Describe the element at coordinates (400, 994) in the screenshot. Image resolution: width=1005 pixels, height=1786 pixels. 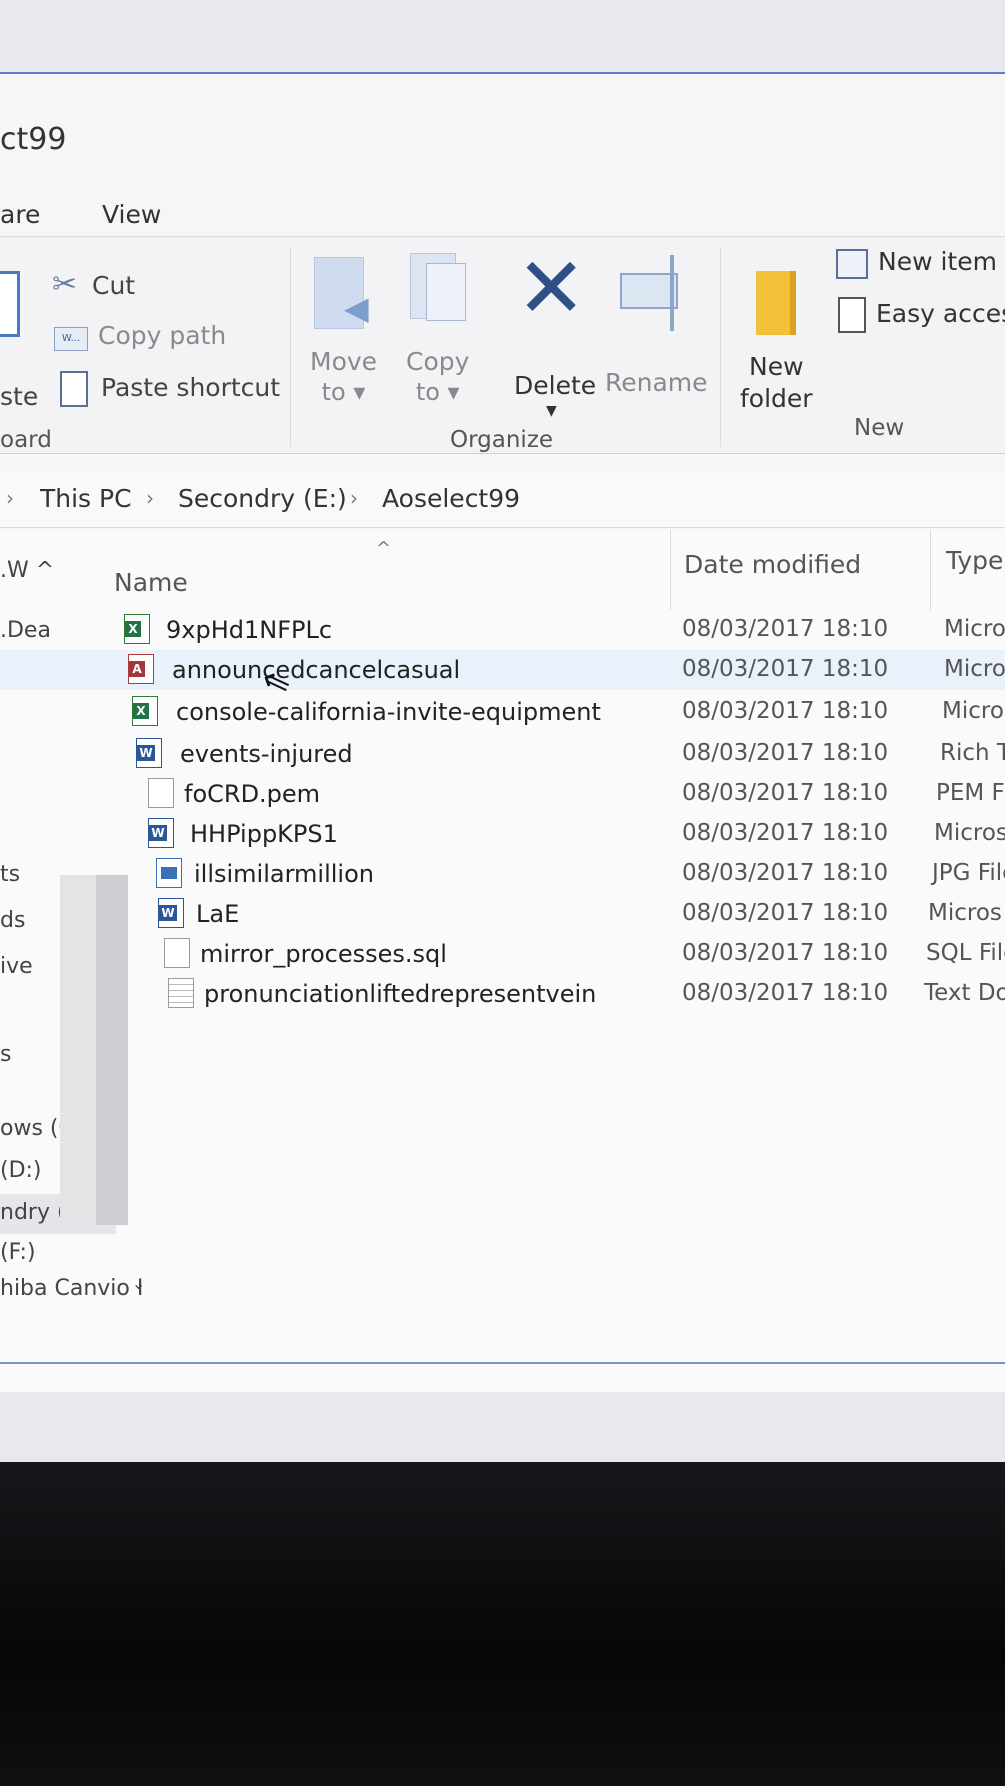
I see `file-name: pronunciationliftedrepresentvein` at that location.